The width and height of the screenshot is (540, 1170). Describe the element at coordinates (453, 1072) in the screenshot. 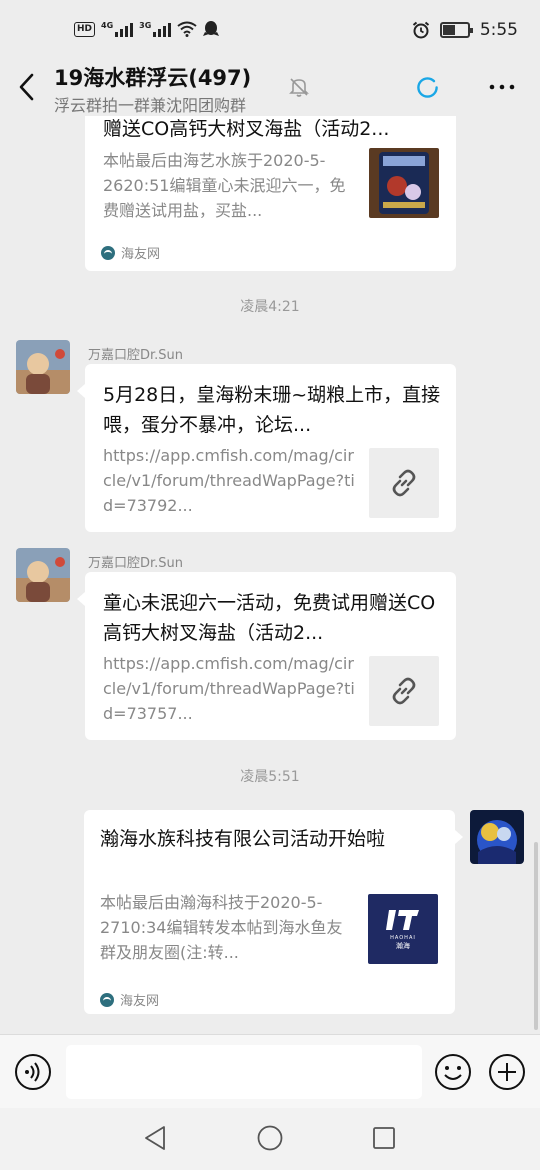

I see `emoji-icon` at that location.